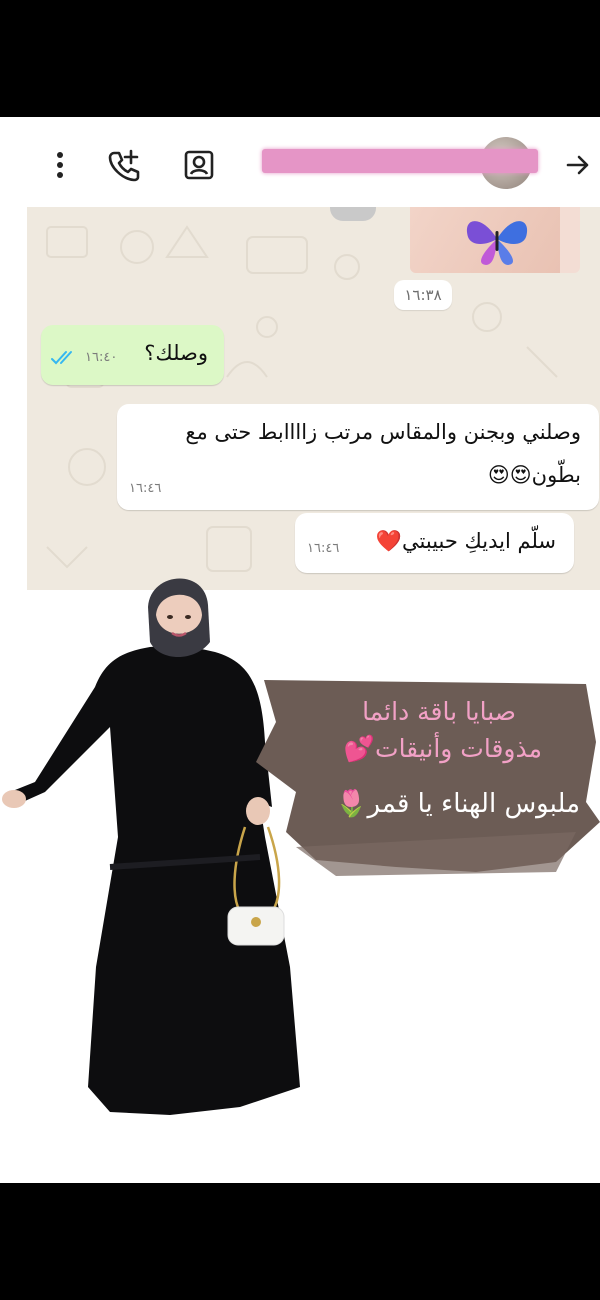 The width and height of the screenshot is (600, 1300). Describe the element at coordinates (383, 432) in the screenshot. I see `message-text-line1: وصلني وبجنن والمقاس مرتب زاااابط حتى مع` at that location.